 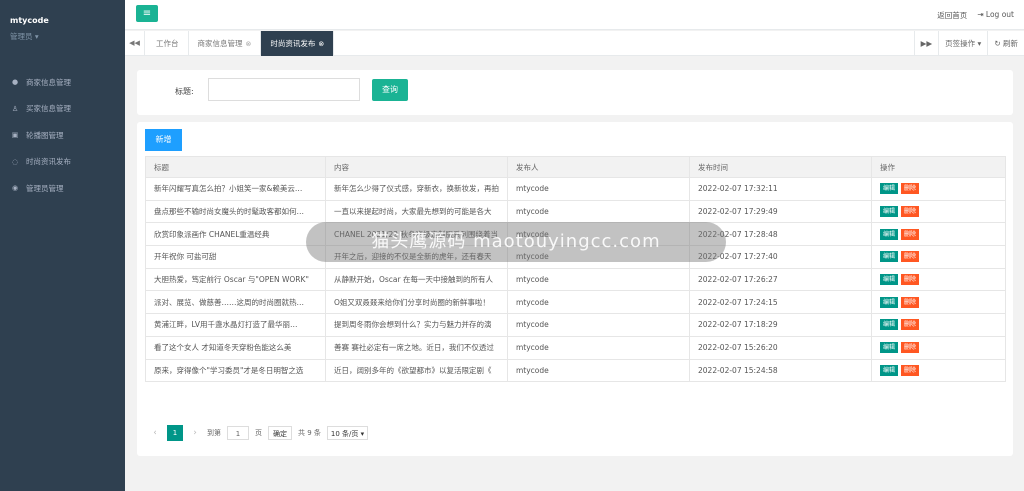 I want to click on tabs: 工作台 商家信息管理 ⊗ 时尚资讯发布 ⊗, so click(x=241, y=43).